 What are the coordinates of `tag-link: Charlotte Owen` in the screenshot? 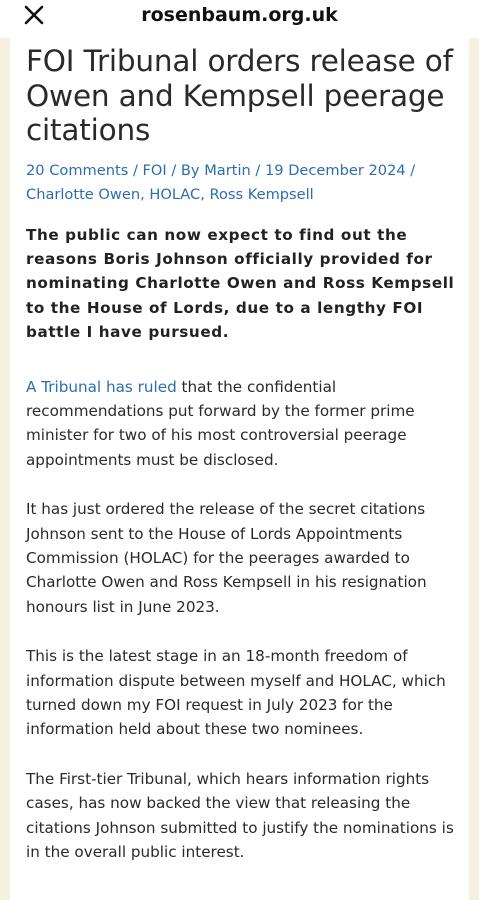 It's located at (83, 194).